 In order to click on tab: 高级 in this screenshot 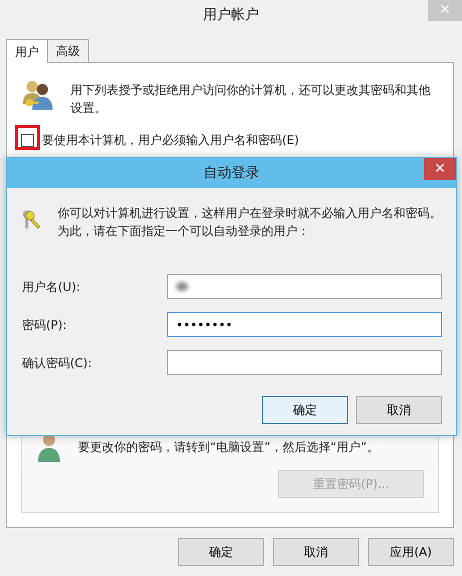, I will do `click(68, 50)`.